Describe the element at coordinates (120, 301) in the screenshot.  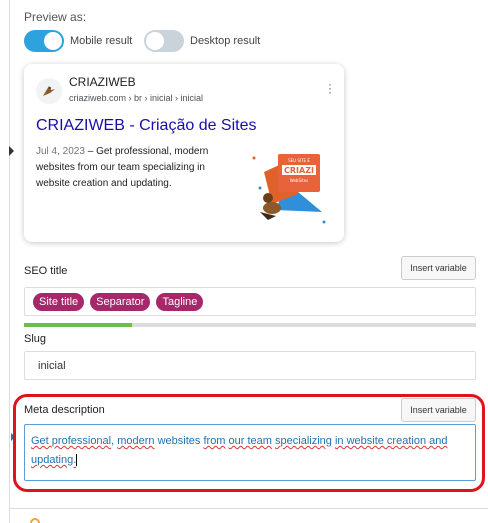
I see `pill-separator: Separator` at that location.